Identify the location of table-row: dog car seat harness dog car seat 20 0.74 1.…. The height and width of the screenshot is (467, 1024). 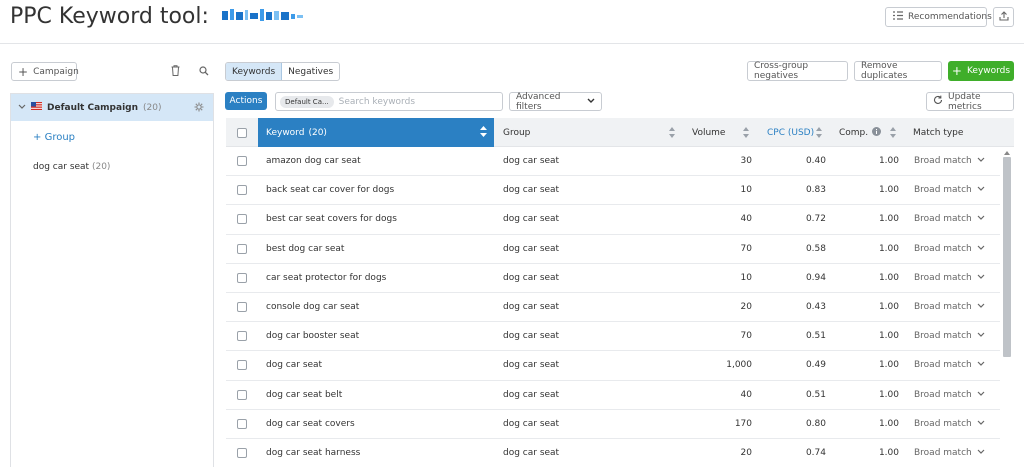
(613, 453).